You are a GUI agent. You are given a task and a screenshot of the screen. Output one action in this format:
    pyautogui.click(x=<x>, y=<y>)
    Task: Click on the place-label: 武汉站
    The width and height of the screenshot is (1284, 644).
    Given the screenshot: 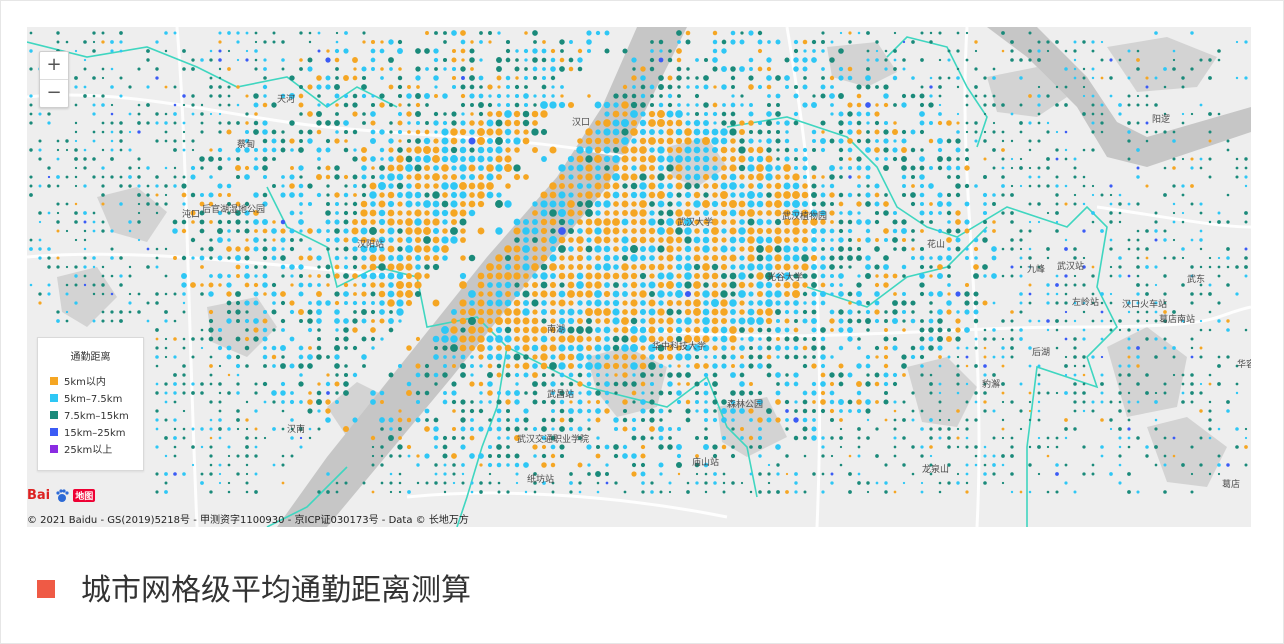 What is the action you would take?
    pyautogui.click(x=1070, y=265)
    